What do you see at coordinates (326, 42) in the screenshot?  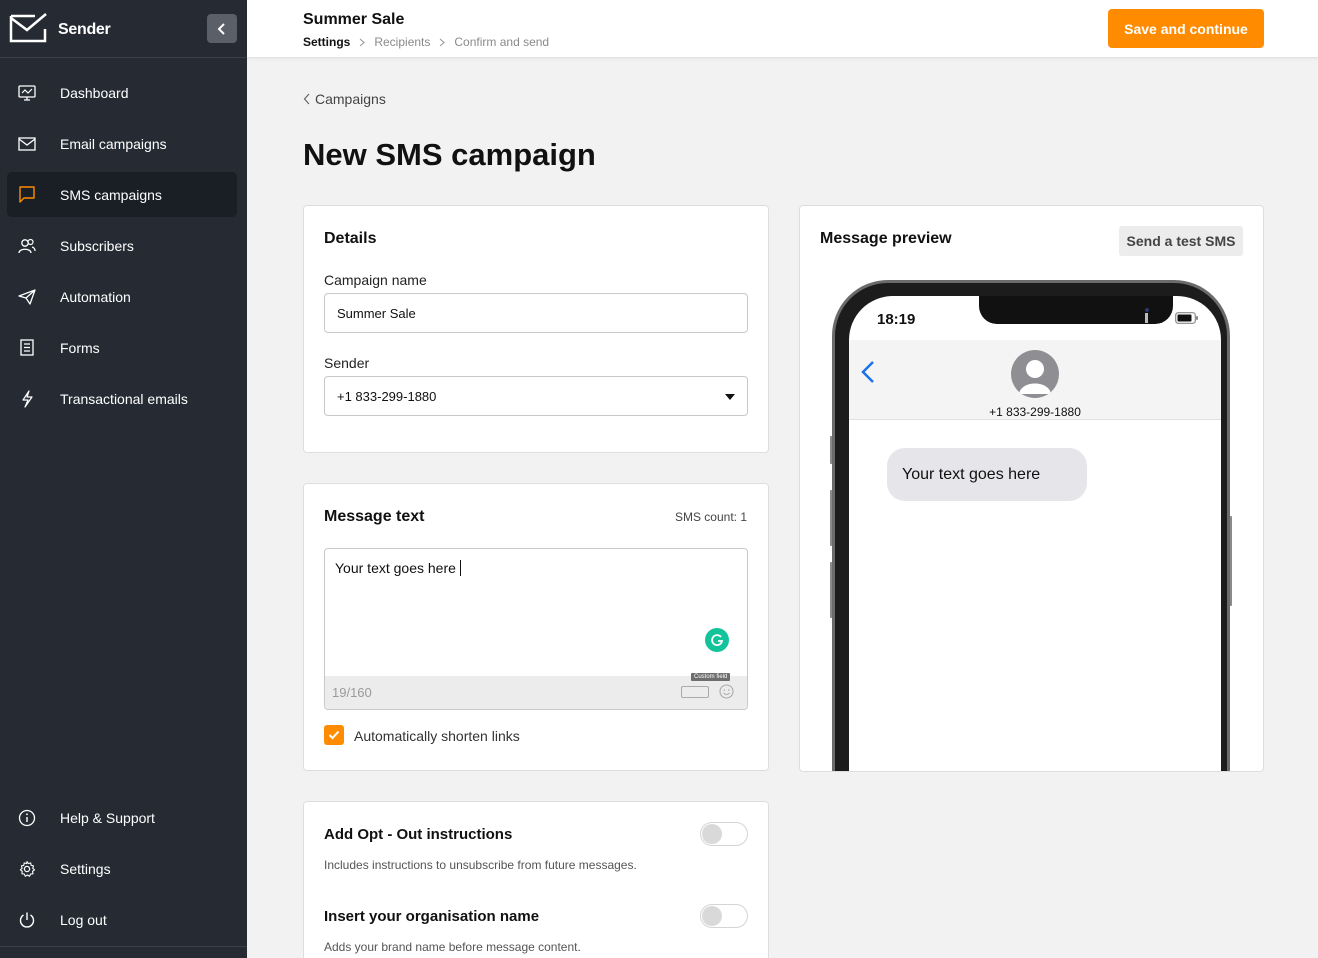 I see `step-settings: Settings` at bounding box center [326, 42].